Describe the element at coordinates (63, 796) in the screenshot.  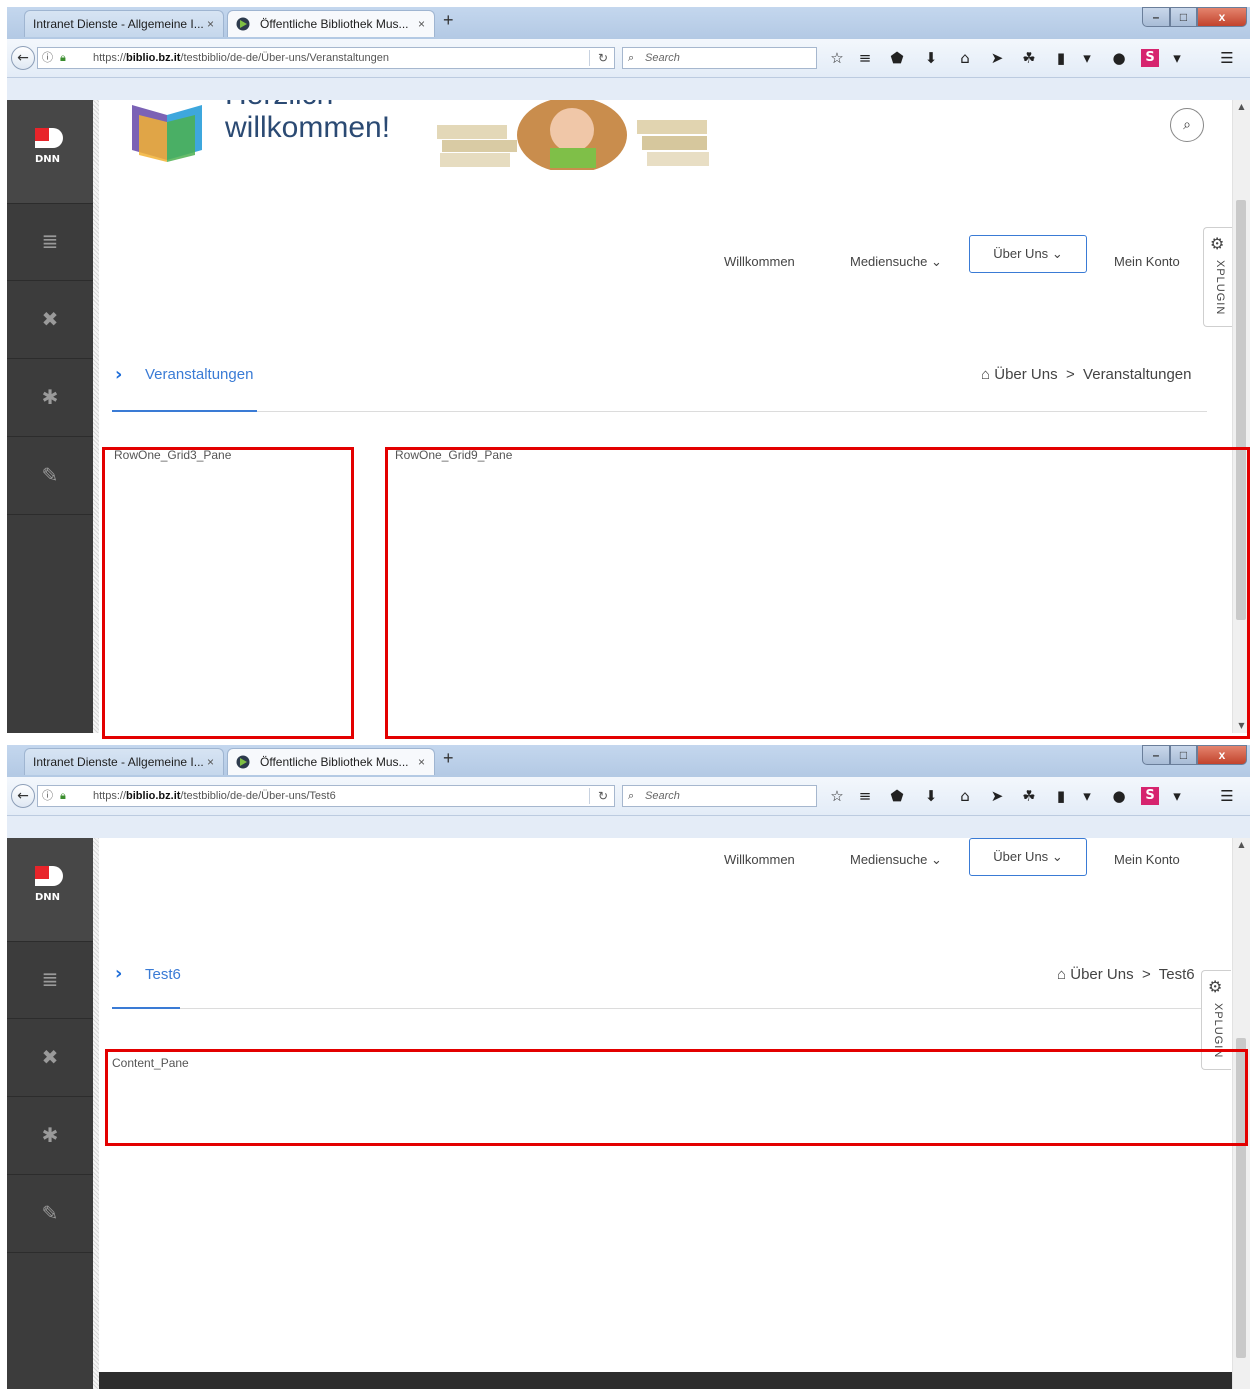
I see `lock-icon: 🔒︎` at that location.